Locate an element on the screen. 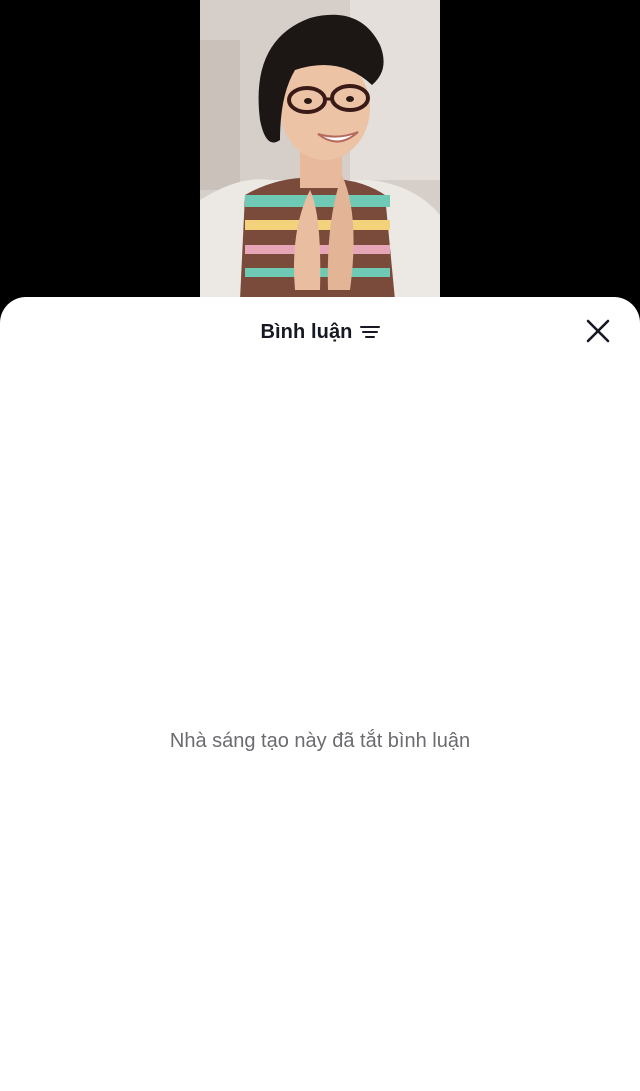 The image size is (640, 1091). video-thumbnail-image is located at coordinates (320, 150).